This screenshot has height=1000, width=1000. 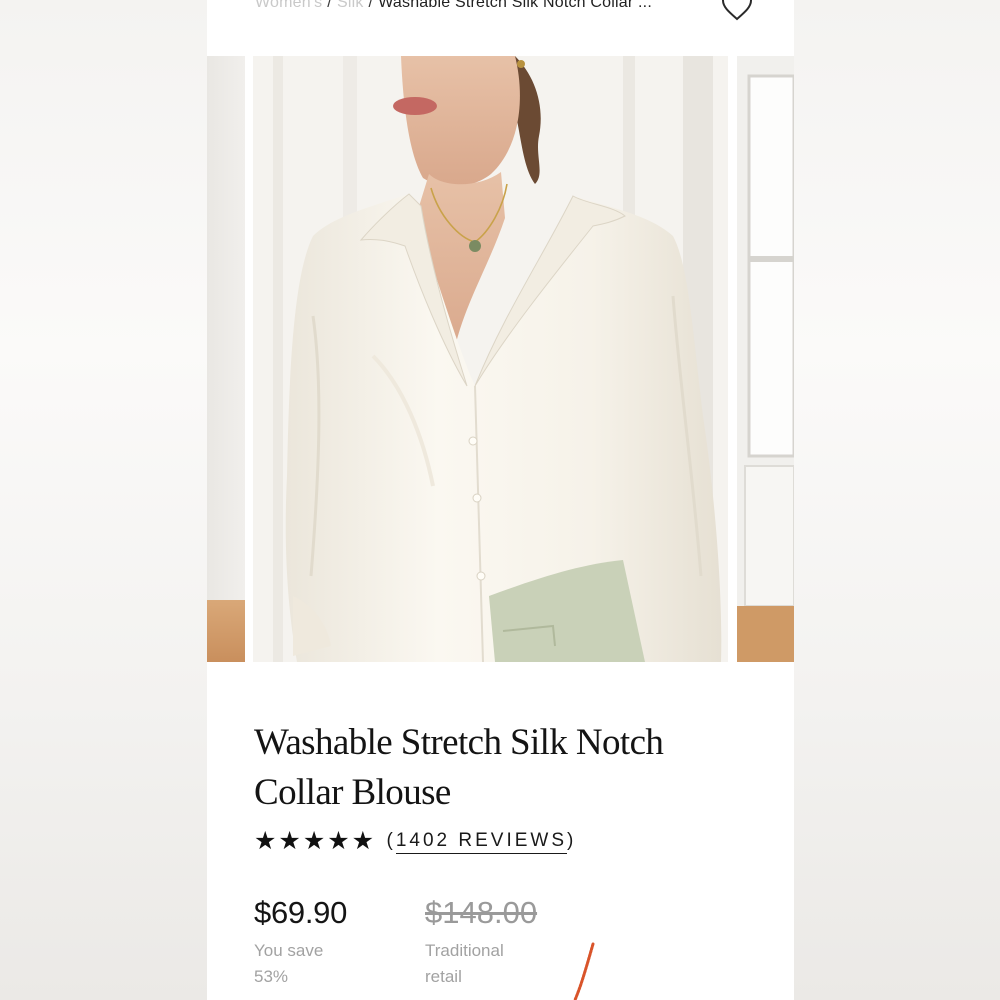 What do you see at coordinates (289, 950) in the screenshot?
I see `savings-label: You save` at bounding box center [289, 950].